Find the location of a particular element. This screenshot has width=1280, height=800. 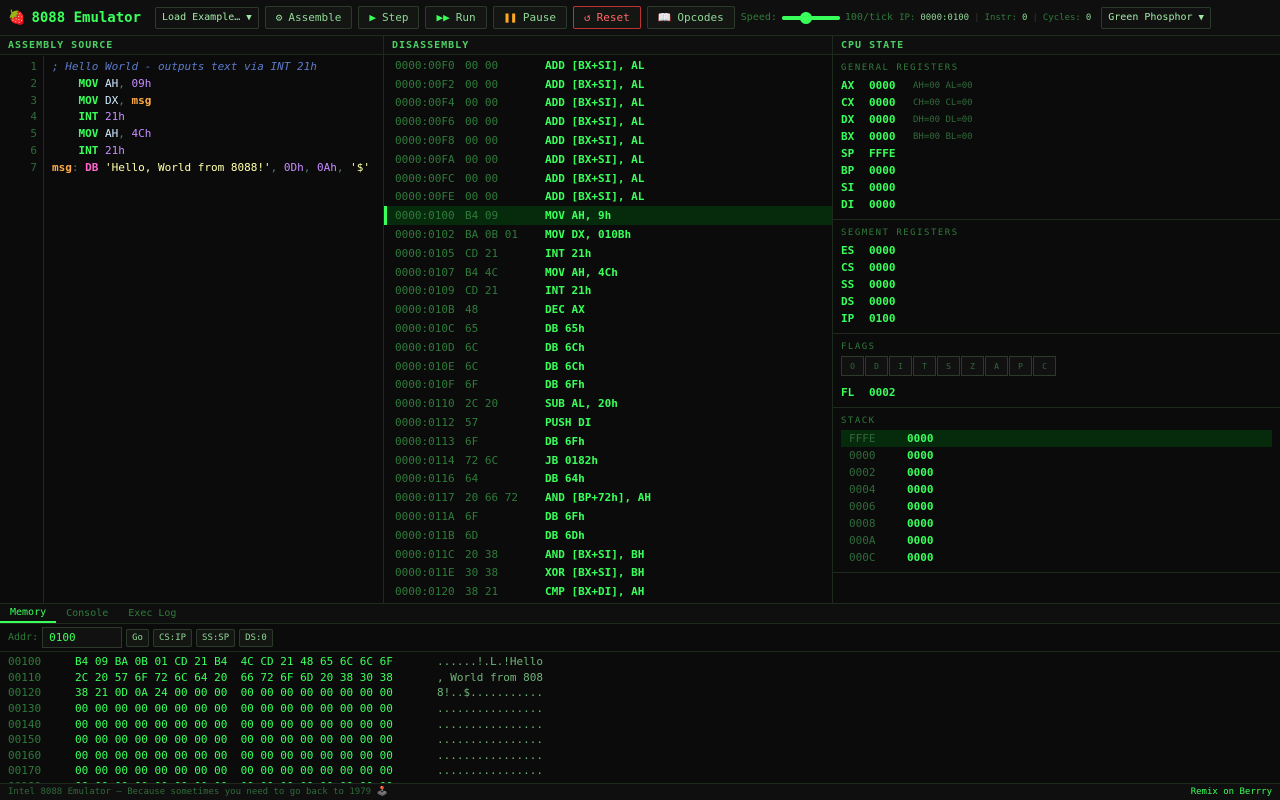

address-input: 0100 is located at coordinates (82, 637).